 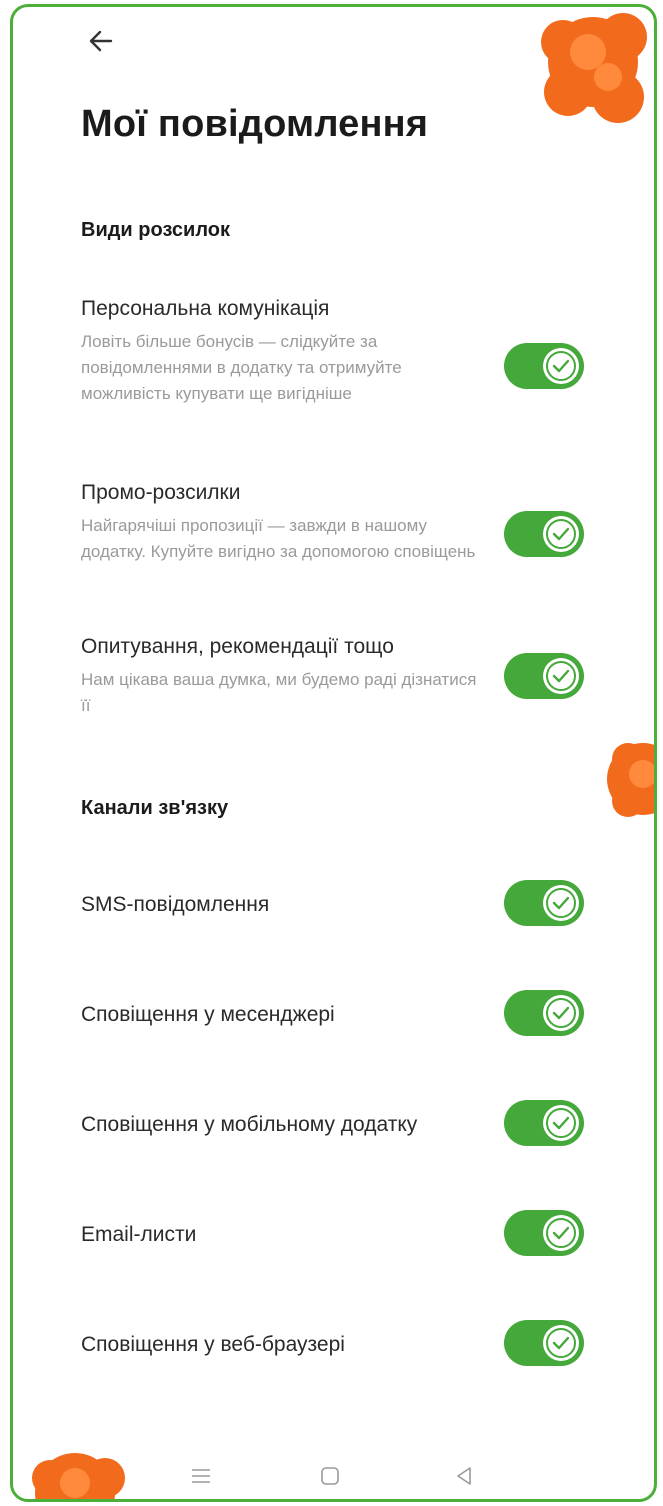 I want to click on square-home-icon, so click(x=330, y=1476).